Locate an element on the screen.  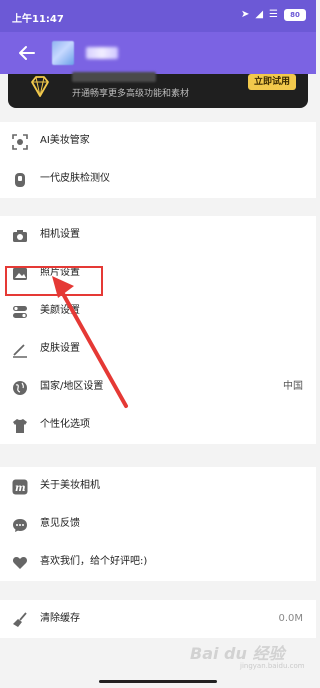
diamond-icon is located at coordinates (40, 86).